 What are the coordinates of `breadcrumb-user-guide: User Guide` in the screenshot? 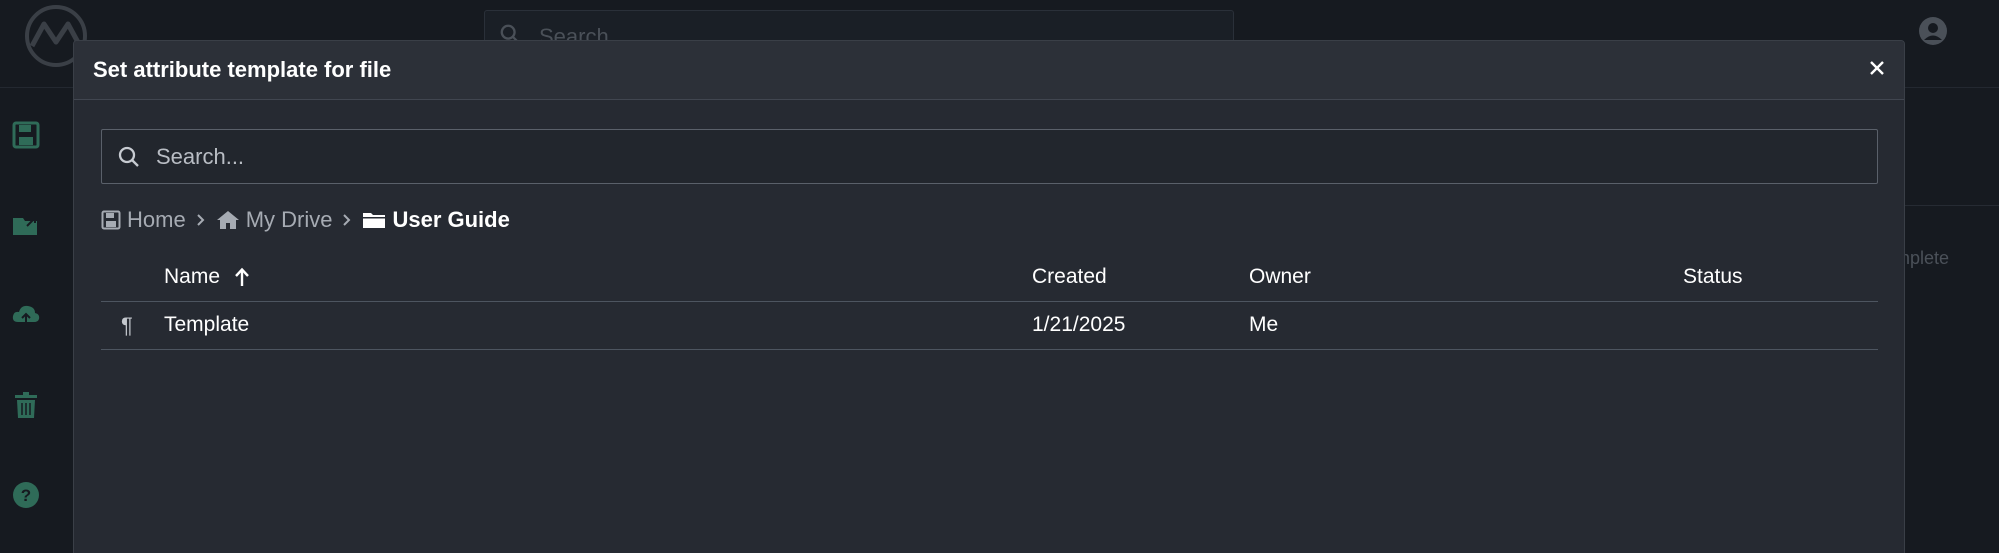 It's located at (436, 220).